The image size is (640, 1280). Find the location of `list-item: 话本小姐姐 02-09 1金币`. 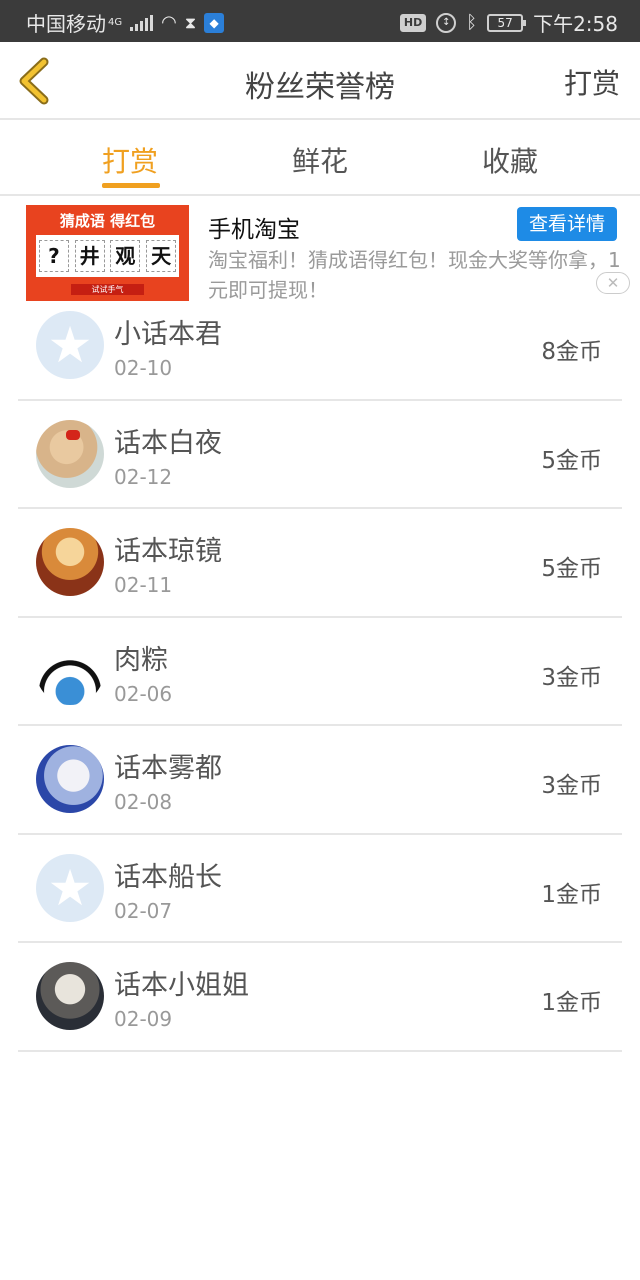

list-item: 话本小姐姐 02-09 1金币 is located at coordinates (320, 997).